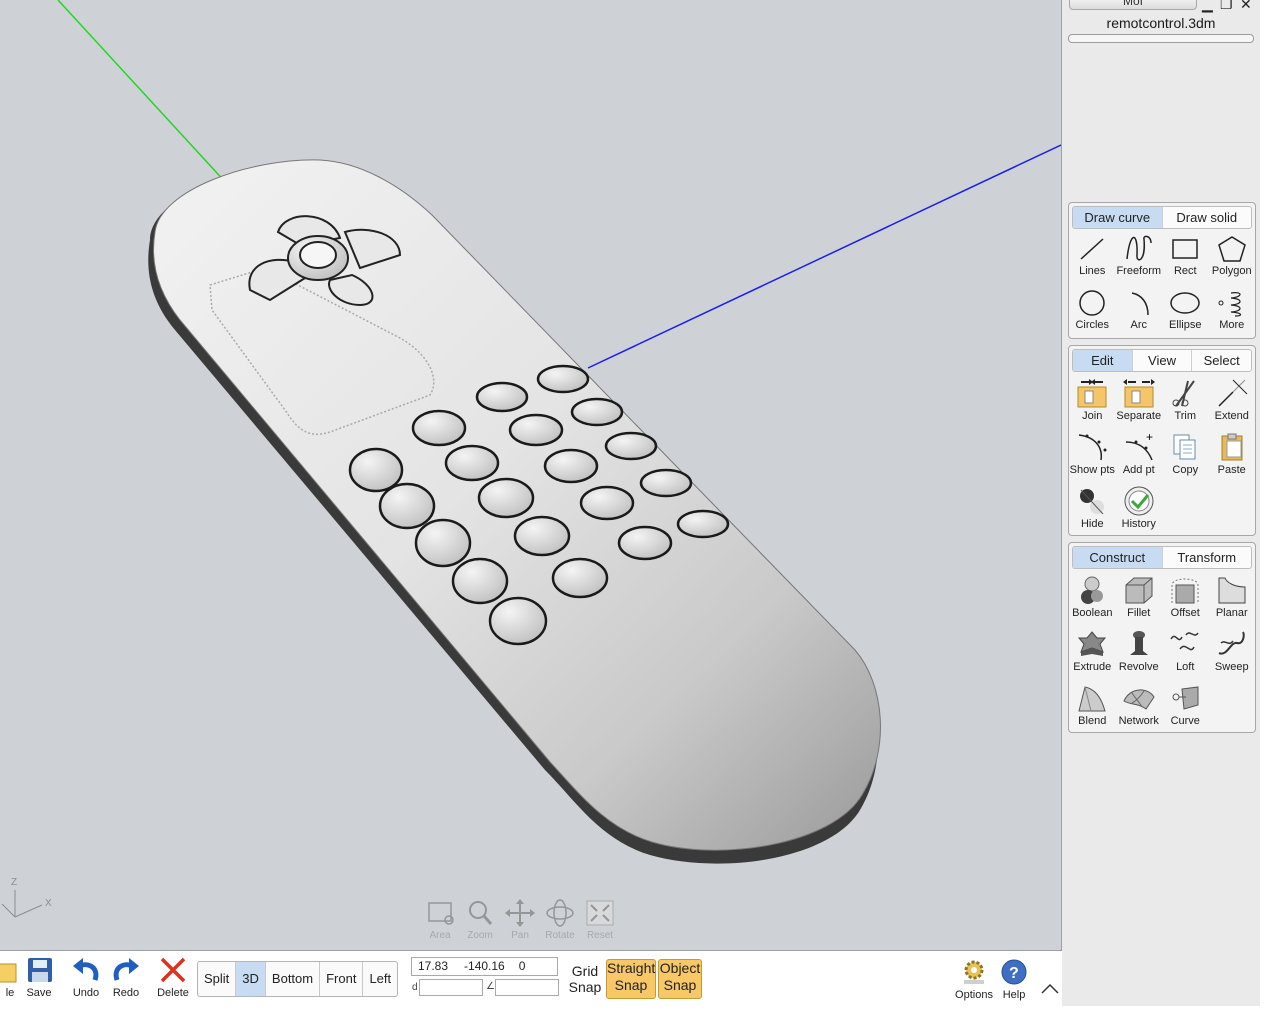  I want to click on save-icon, so click(40, 970).